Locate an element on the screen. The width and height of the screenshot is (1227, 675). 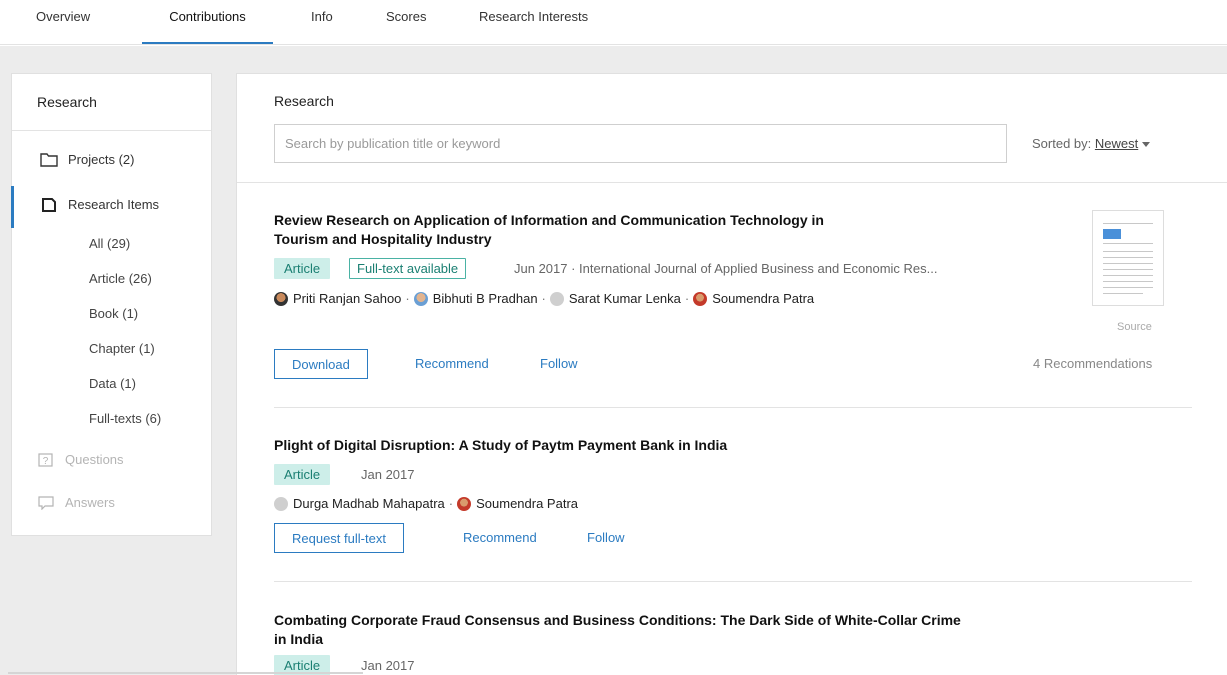
sidebar-item-research-items: Research Items is located at coordinates (99, 204).